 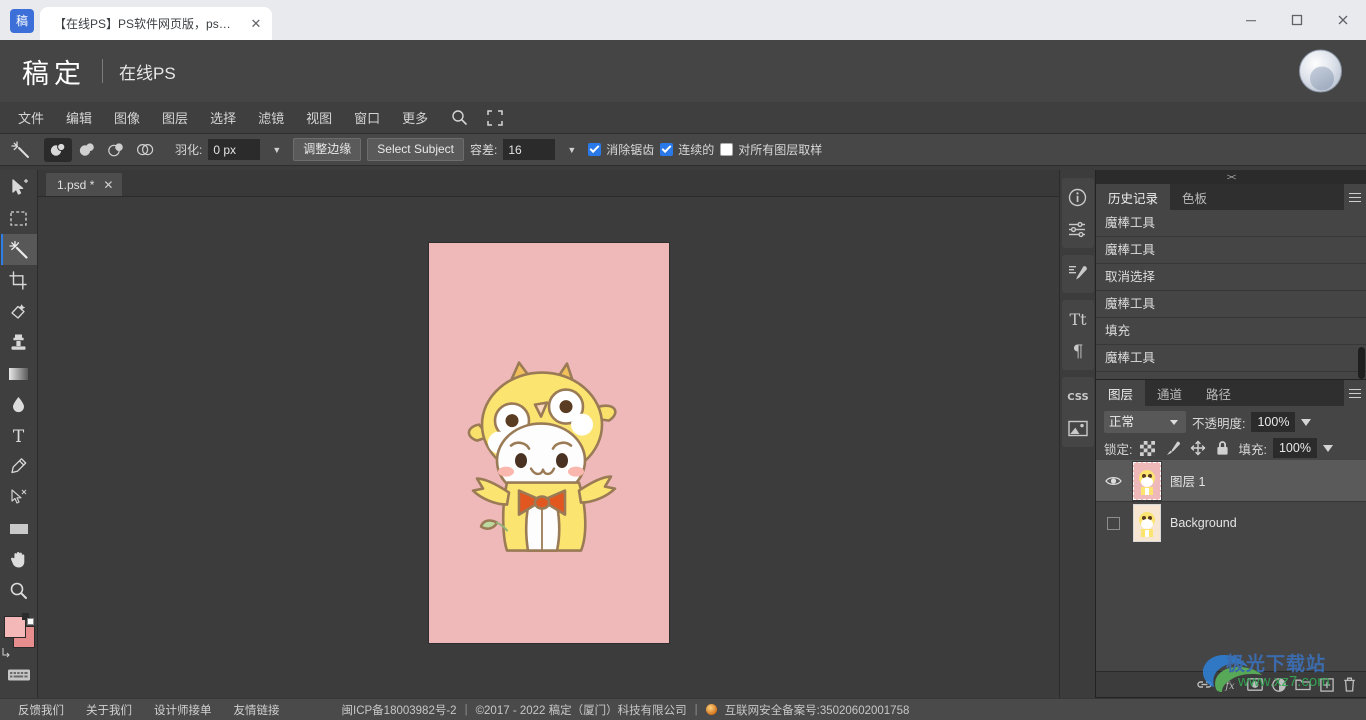 What do you see at coordinates (1303, 684) in the screenshot?
I see `new-group-icon` at bounding box center [1303, 684].